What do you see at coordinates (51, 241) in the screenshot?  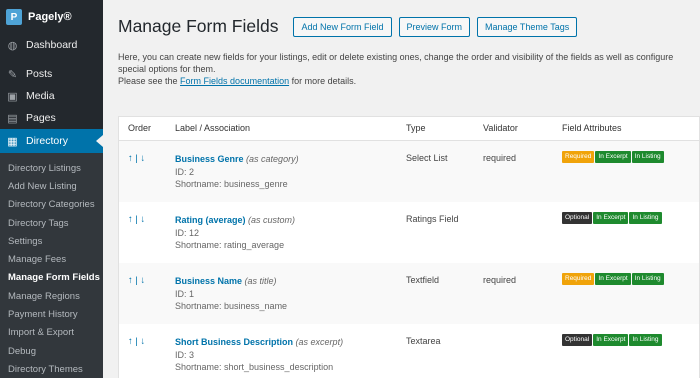 I see `submenu-item-settings: Settings` at bounding box center [51, 241].